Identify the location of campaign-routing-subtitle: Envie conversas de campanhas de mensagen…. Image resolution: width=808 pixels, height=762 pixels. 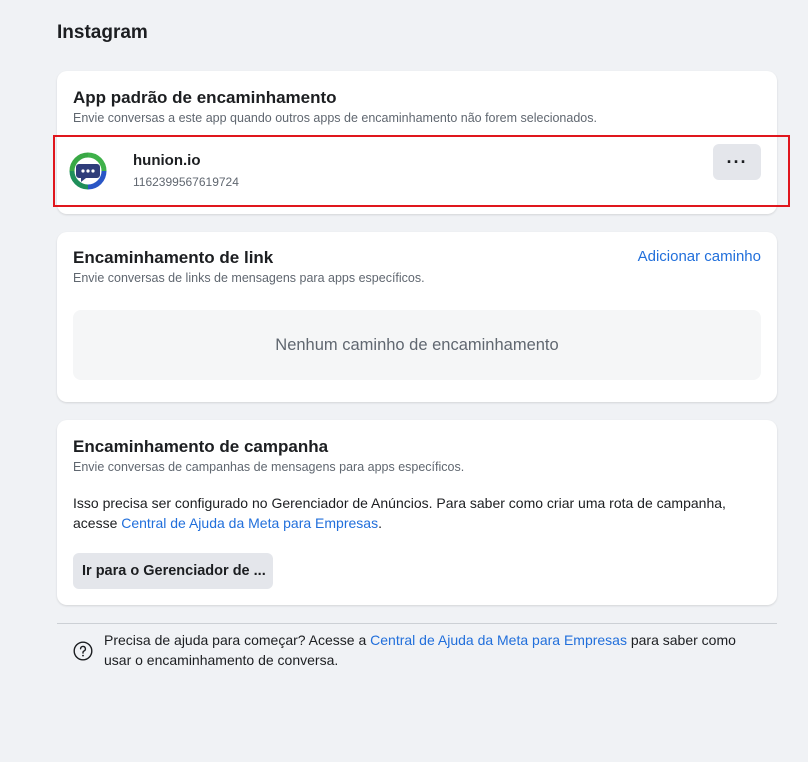
(269, 467).